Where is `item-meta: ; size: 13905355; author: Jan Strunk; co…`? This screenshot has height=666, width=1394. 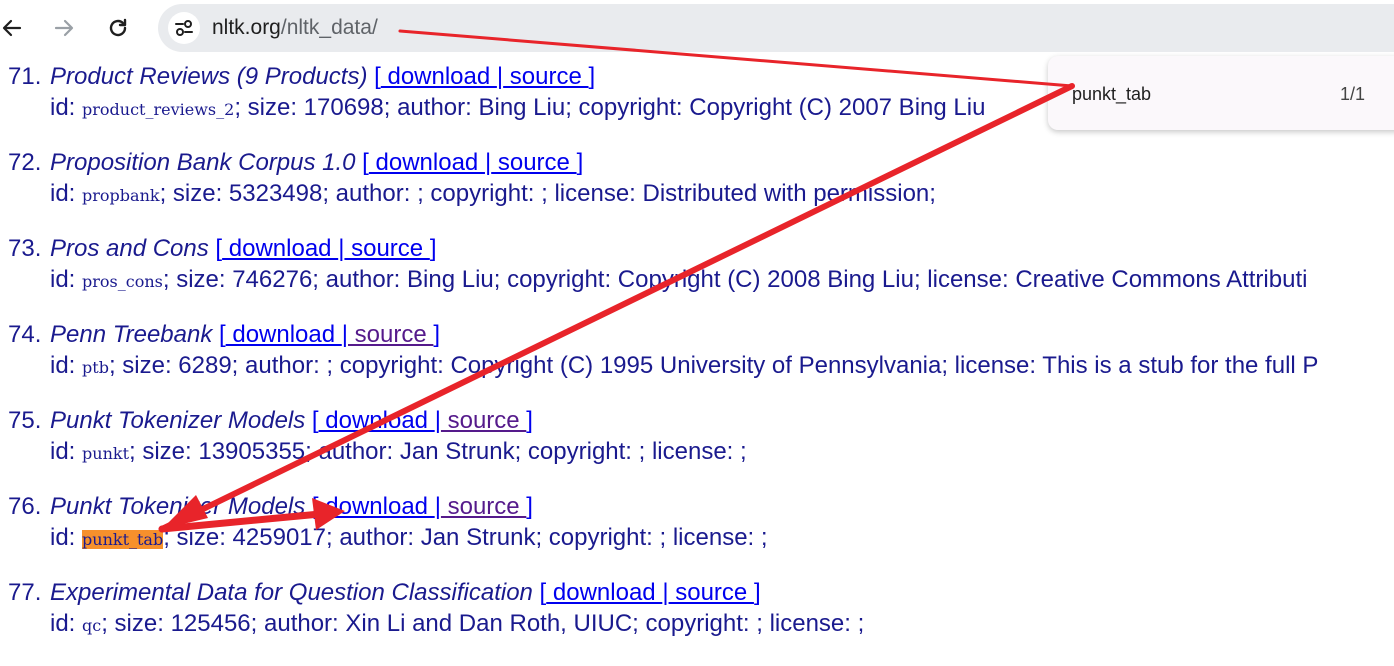 item-meta: ; size: 13905355; author: Jan Strunk; co… is located at coordinates (438, 451).